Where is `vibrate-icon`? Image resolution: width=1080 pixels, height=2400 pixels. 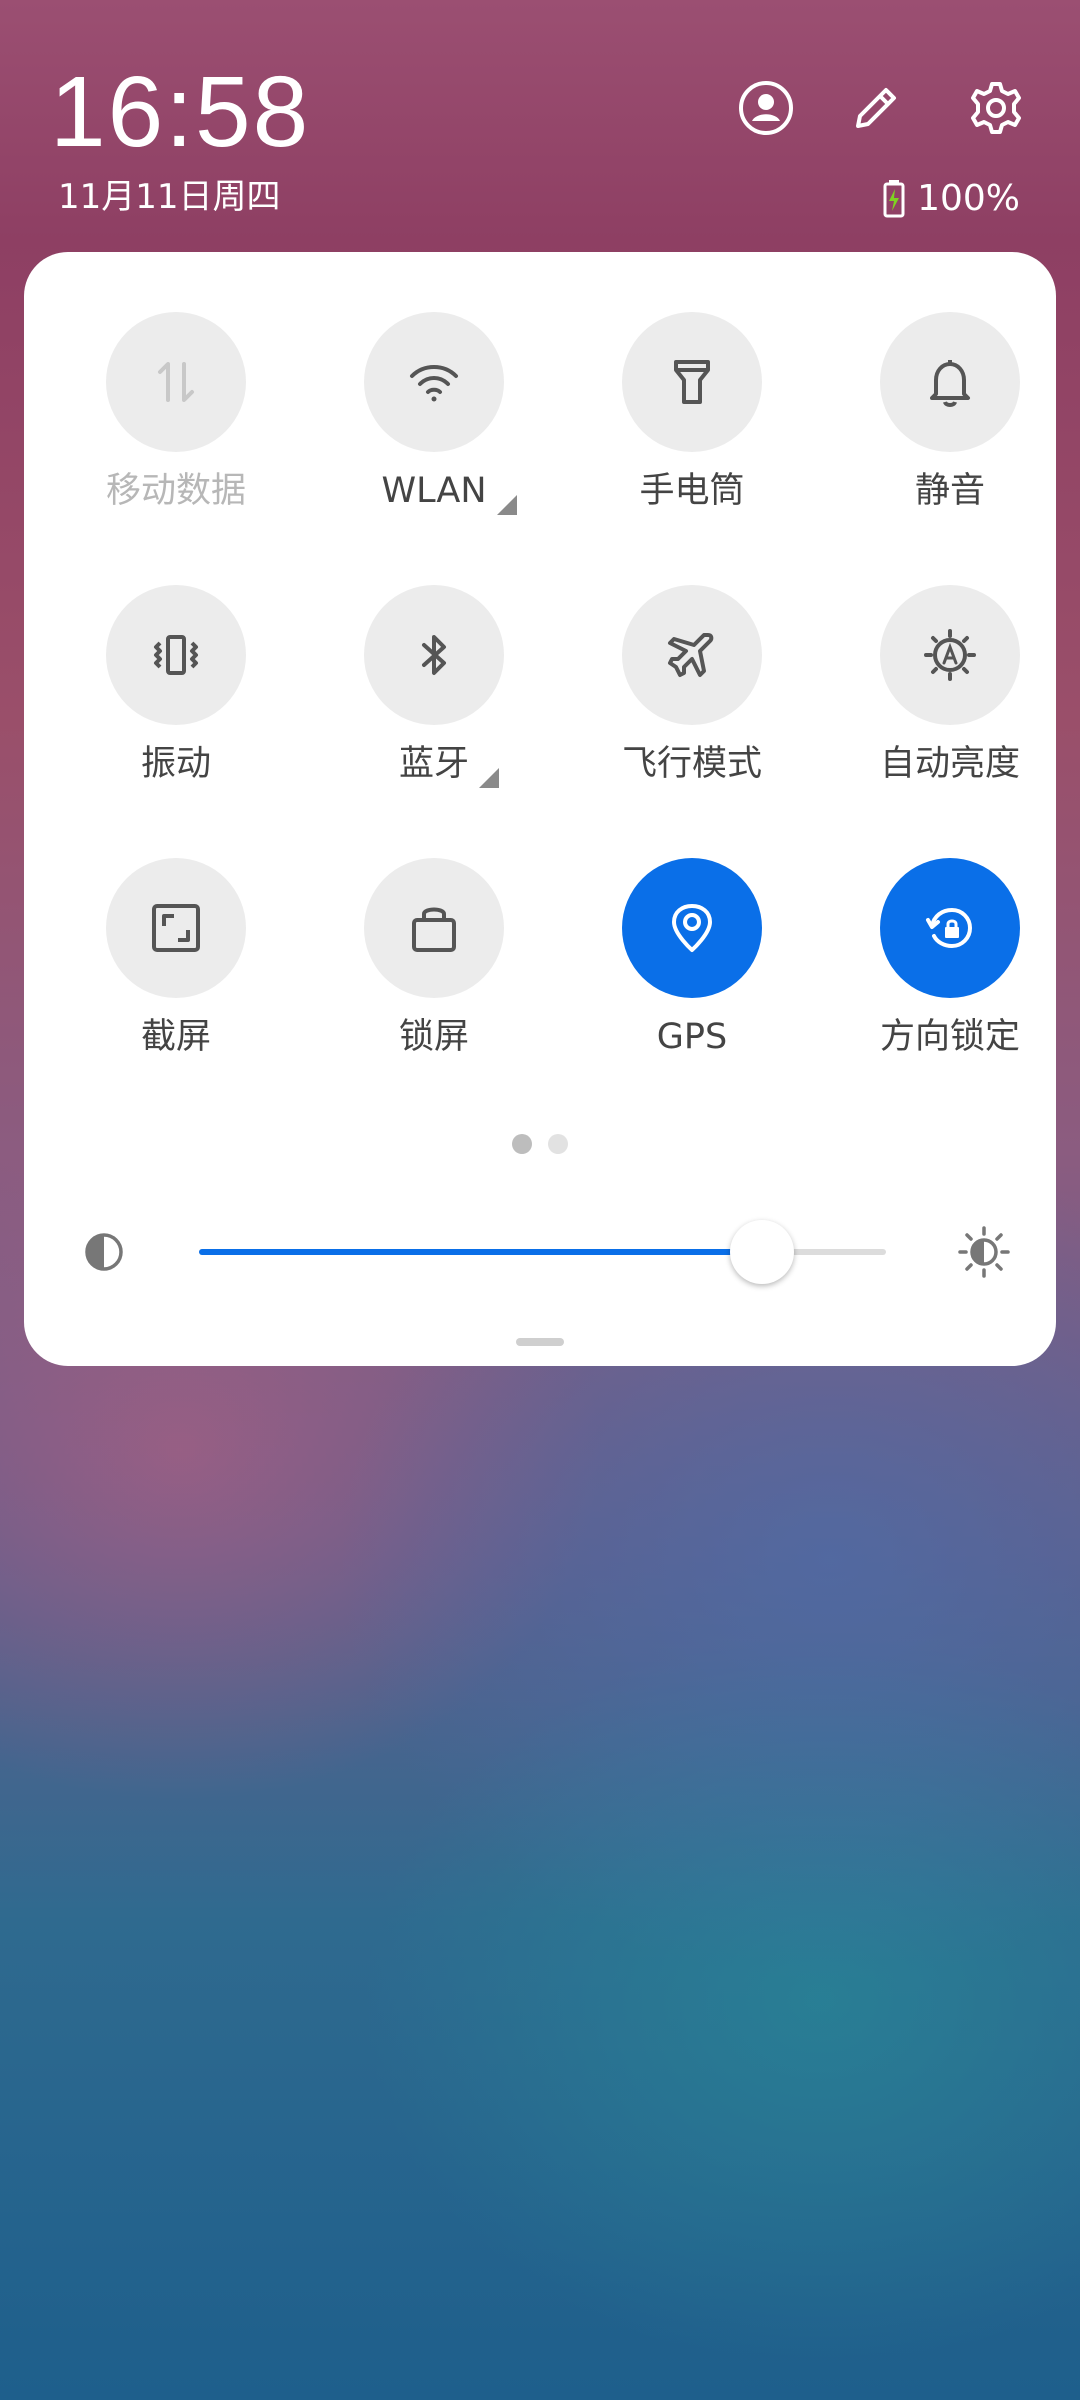 vibrate-icon is located at coordinates (176, 655).